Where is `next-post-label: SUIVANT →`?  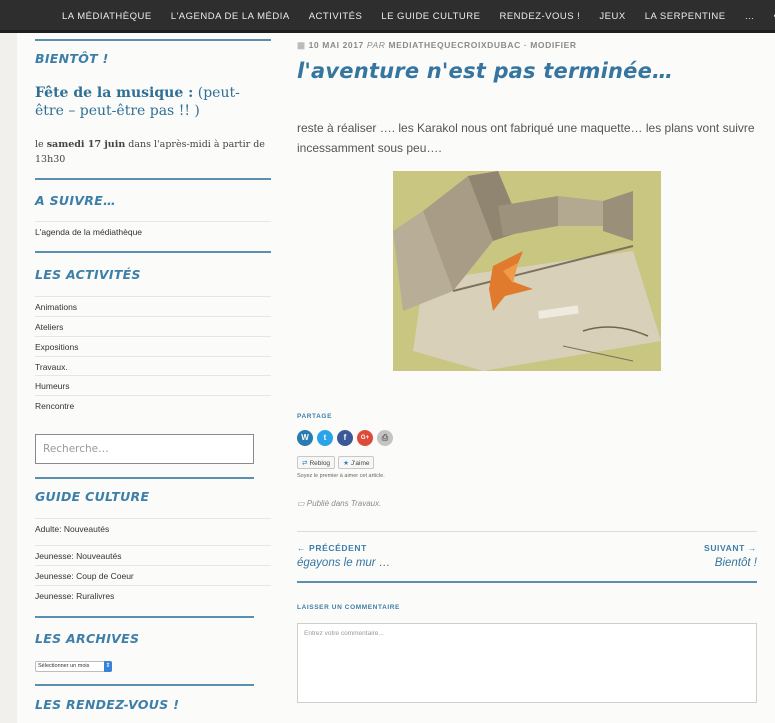 next-post-label: SUIVANT → is located at coordinates (730, 548).